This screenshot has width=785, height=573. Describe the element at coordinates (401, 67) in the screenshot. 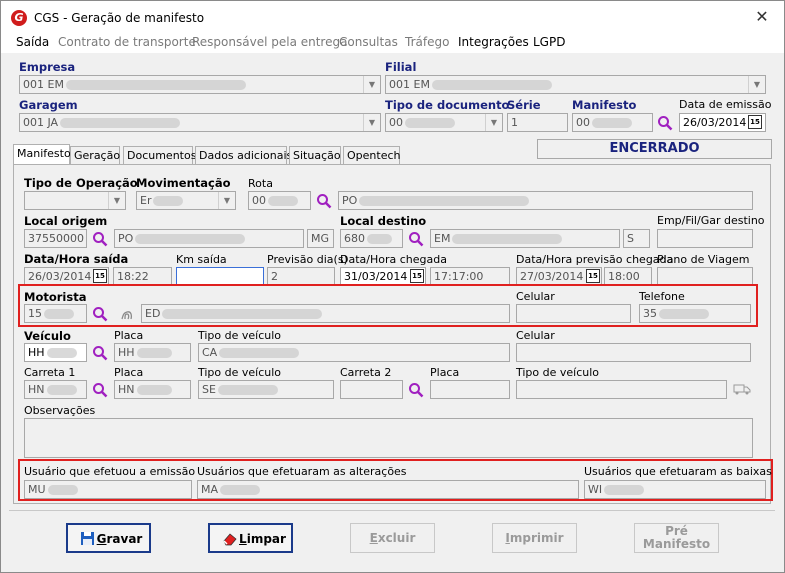

I see `filial-label: Filial` at that location.